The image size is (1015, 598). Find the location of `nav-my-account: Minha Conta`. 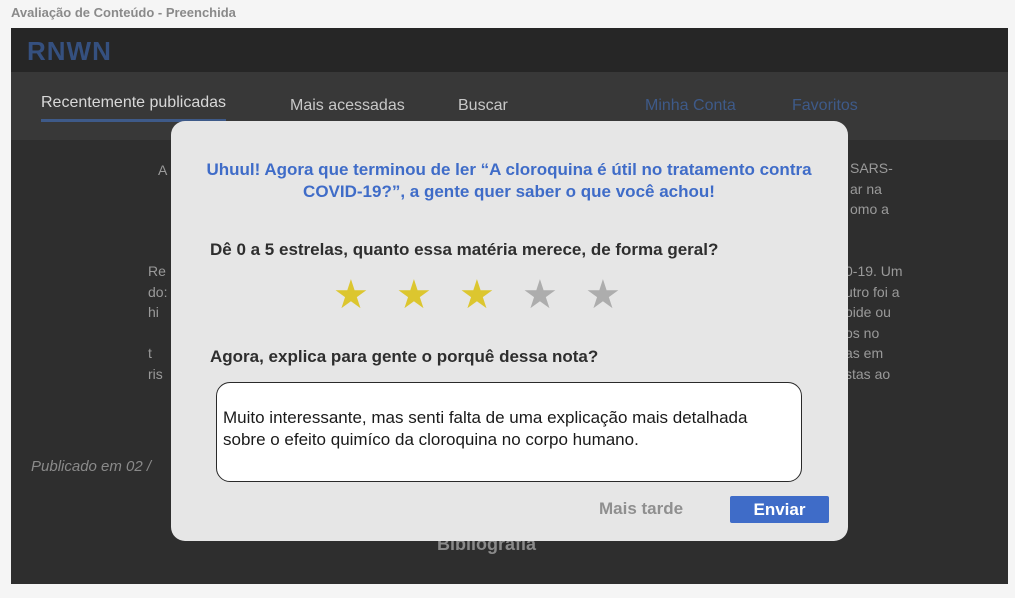

nav-my-account: Minha Conta is located at coordinates (690, 109).